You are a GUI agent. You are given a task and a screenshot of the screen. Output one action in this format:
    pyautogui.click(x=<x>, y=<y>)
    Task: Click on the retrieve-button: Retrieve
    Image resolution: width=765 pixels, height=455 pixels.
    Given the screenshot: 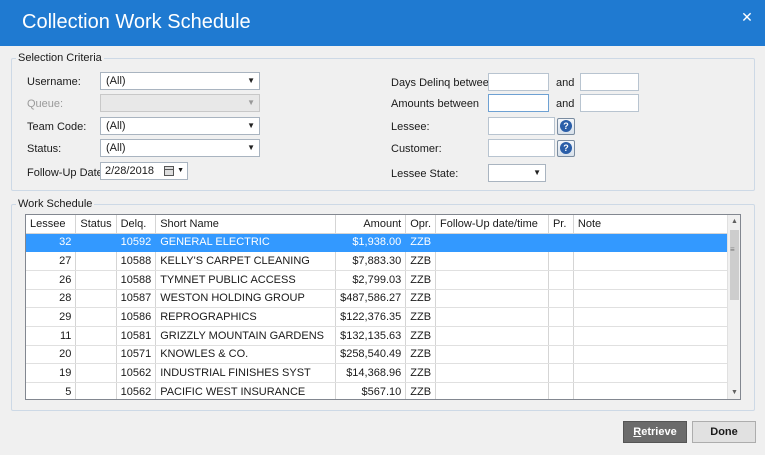 What is the action you would take?
    pyautogui.click(x=655, y=432)
    